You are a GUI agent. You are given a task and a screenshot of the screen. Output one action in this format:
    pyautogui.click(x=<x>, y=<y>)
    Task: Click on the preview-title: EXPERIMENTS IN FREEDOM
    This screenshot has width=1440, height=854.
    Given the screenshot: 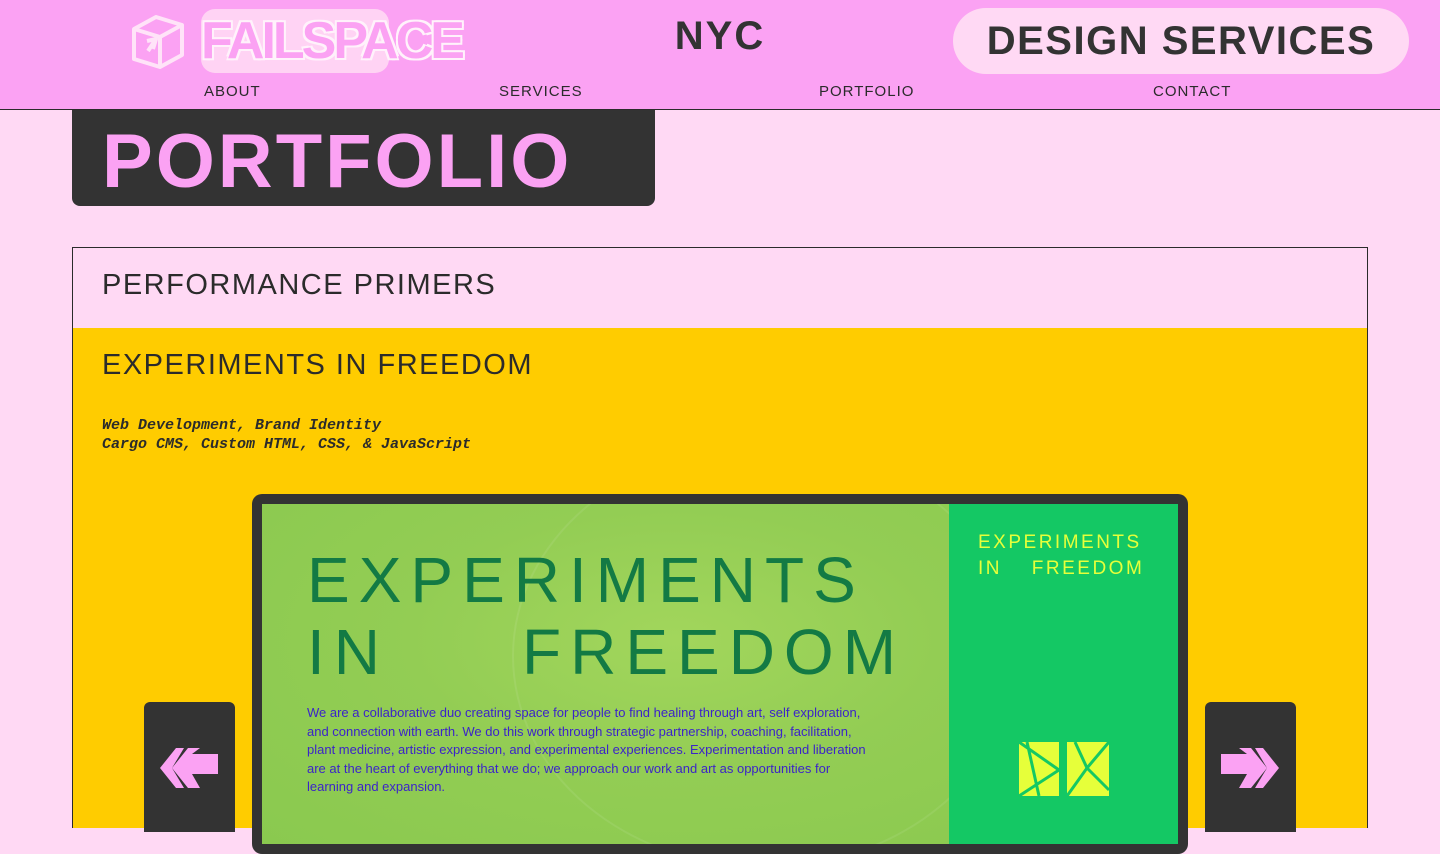 What is the action you would take?
    pyautogui.click(x=607, y=616)
    